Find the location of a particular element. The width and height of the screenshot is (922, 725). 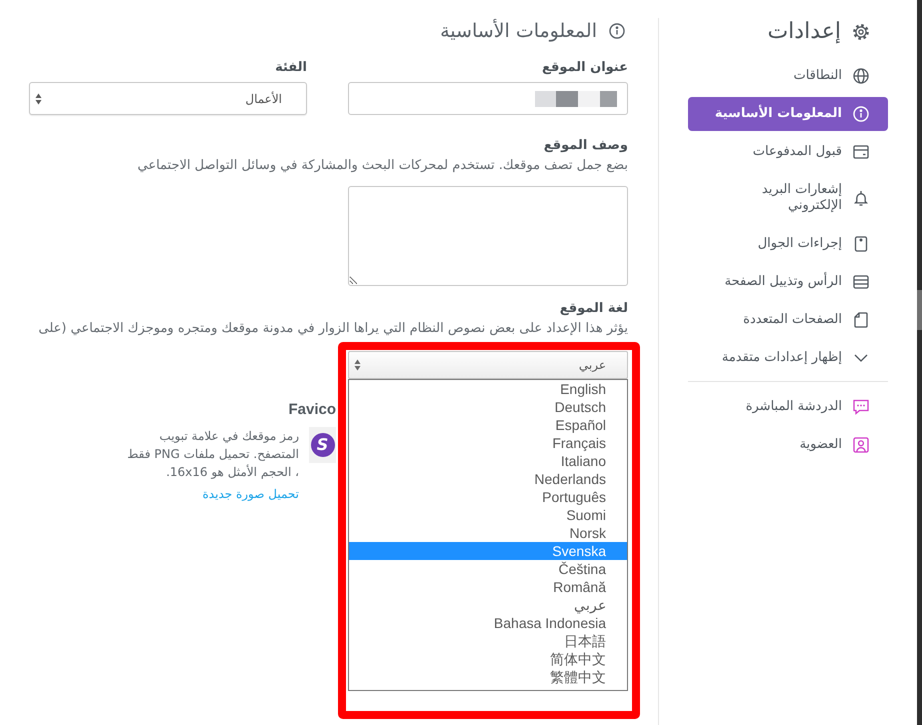

sidebar-item: النطاقات is located at coordinates (788, 76).